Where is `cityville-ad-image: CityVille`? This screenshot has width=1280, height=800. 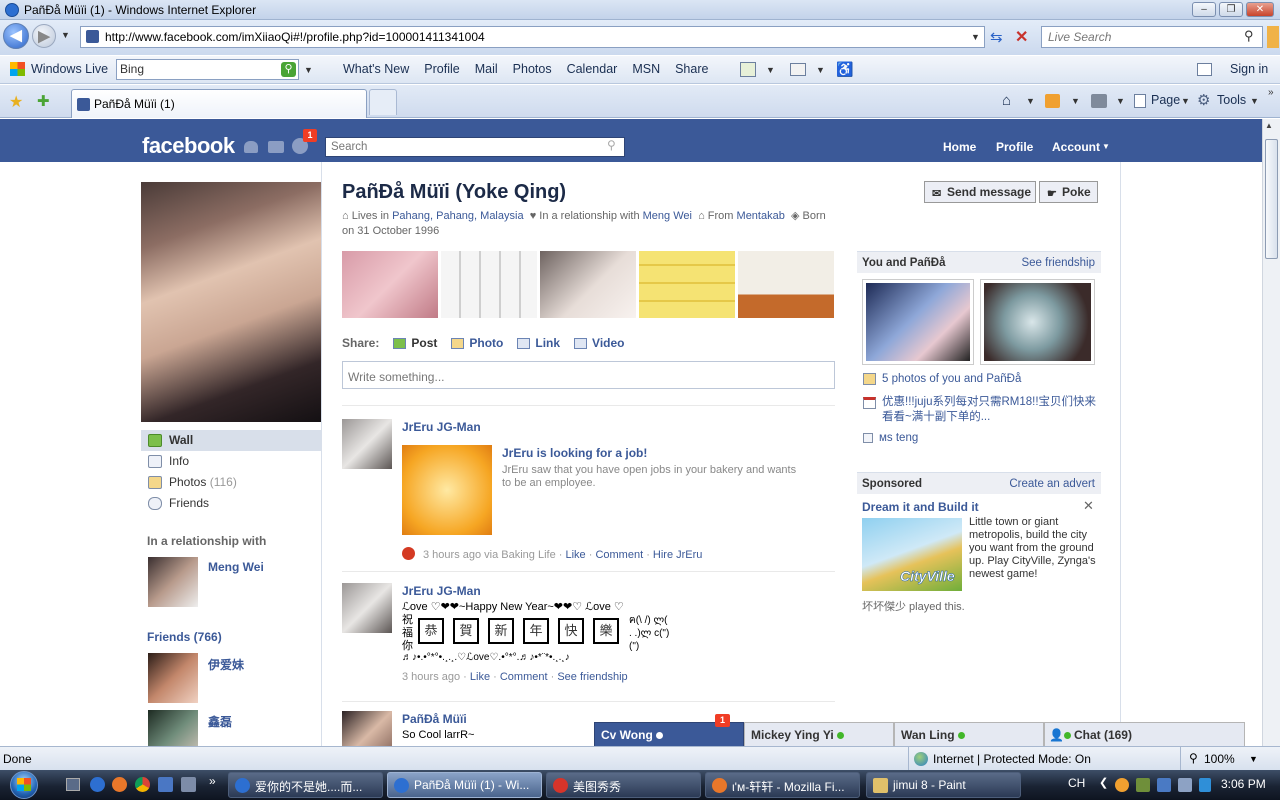 cityville-ad-image: CityVille is located at coordinates (912, 554).